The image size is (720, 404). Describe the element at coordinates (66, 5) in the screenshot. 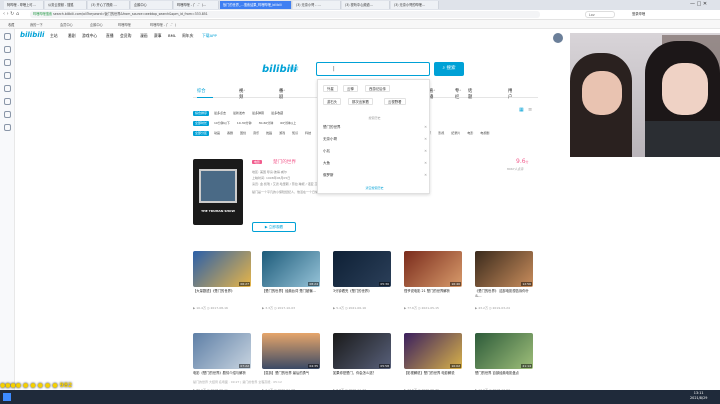

I see `browser-tab: 公务云视频 - 搜狐` at that location.